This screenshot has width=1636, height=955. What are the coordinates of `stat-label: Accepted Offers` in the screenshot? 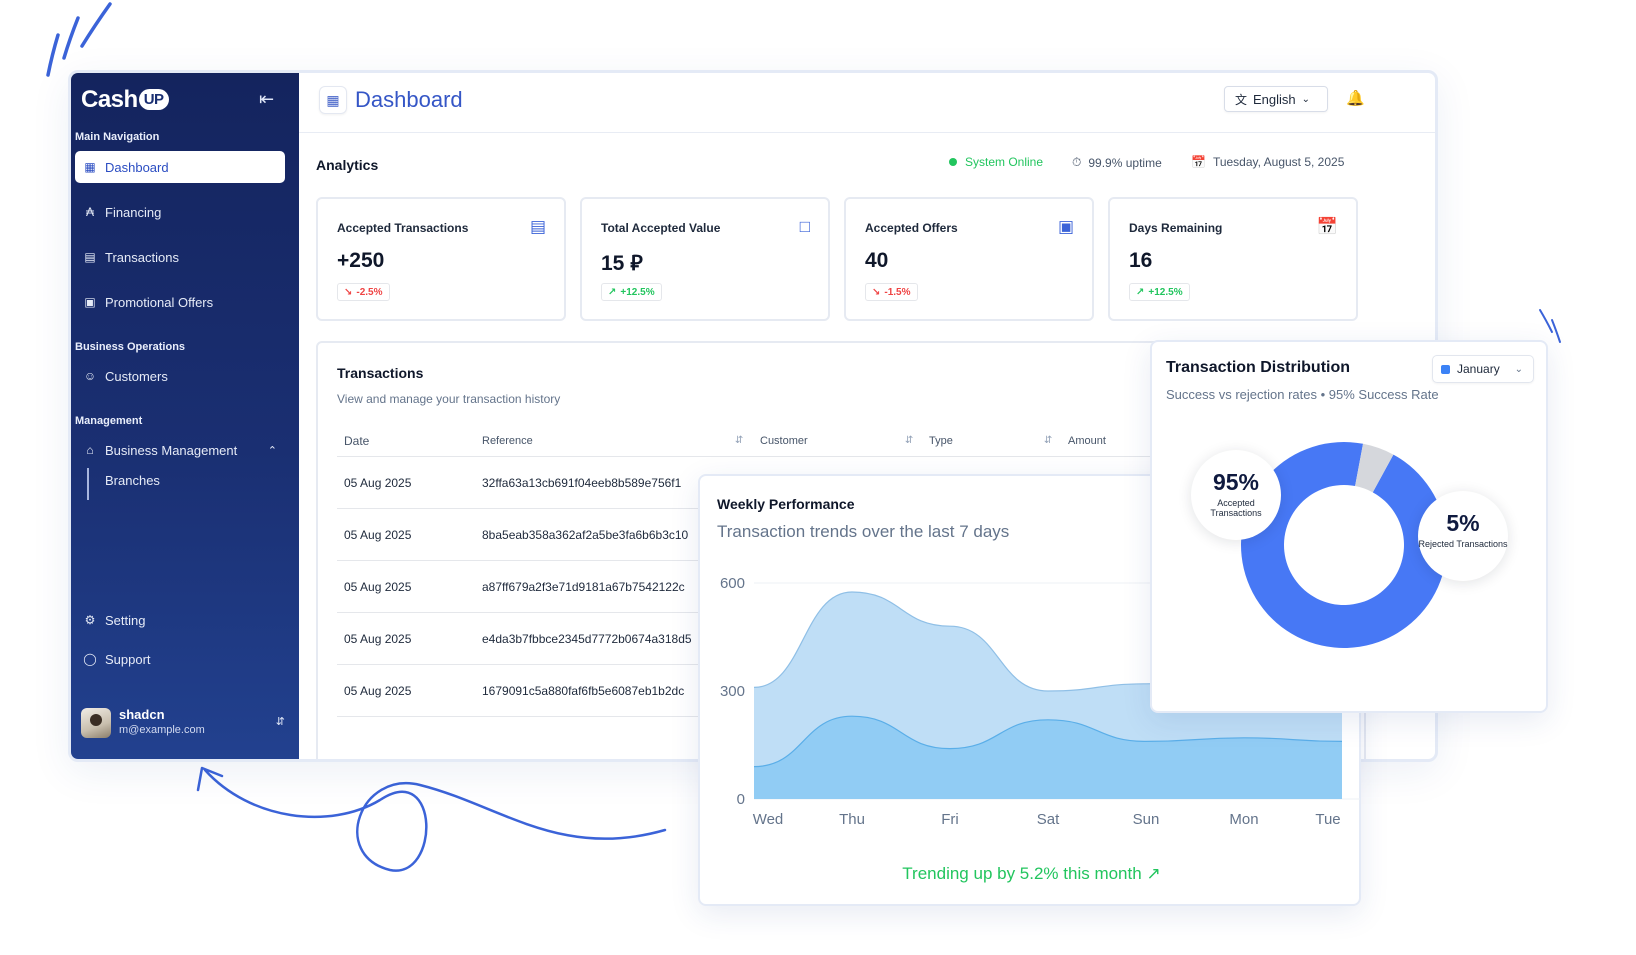 It's located at (911, 228).